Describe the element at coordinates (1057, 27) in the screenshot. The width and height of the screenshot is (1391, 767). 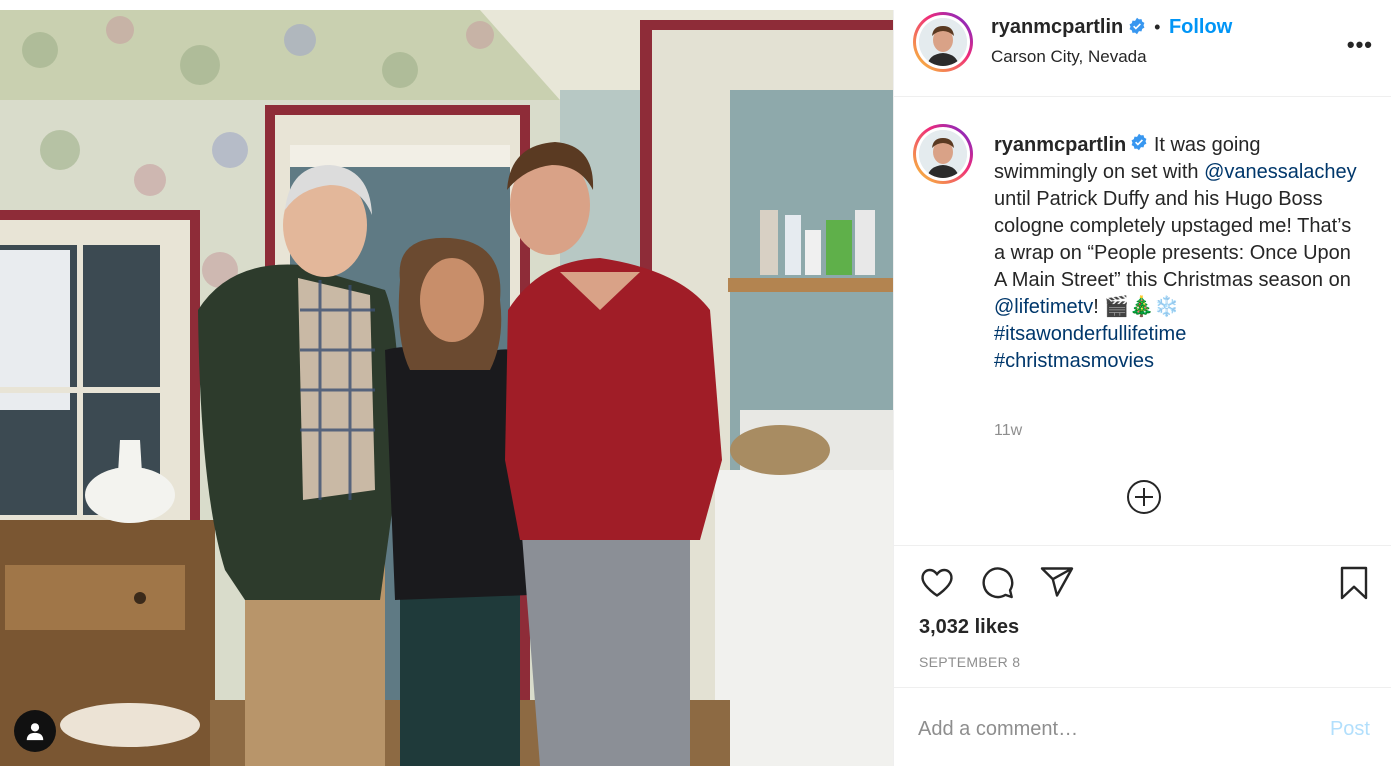
I see `header-username: ryanmcpartlin` at that location.